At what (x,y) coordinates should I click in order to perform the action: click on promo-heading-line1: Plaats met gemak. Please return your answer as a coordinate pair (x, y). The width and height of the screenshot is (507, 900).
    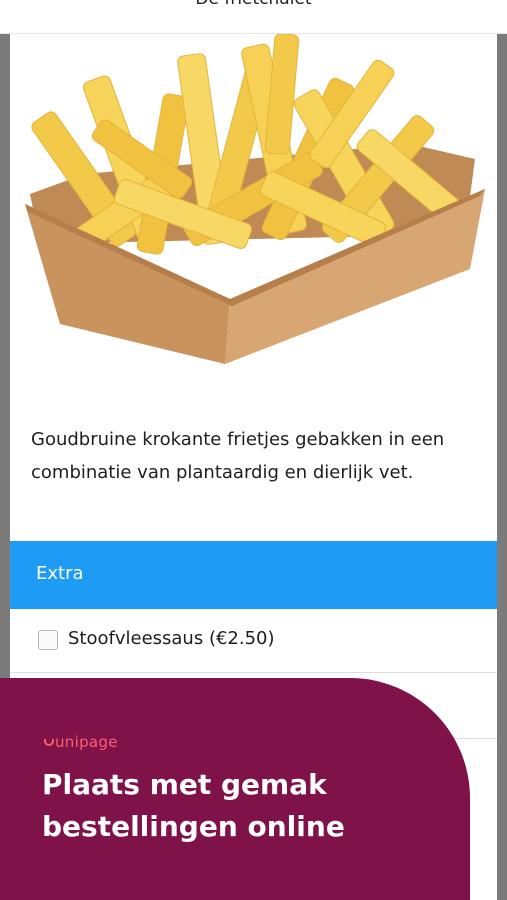
    Looking at the image, I should click on (184, 784).